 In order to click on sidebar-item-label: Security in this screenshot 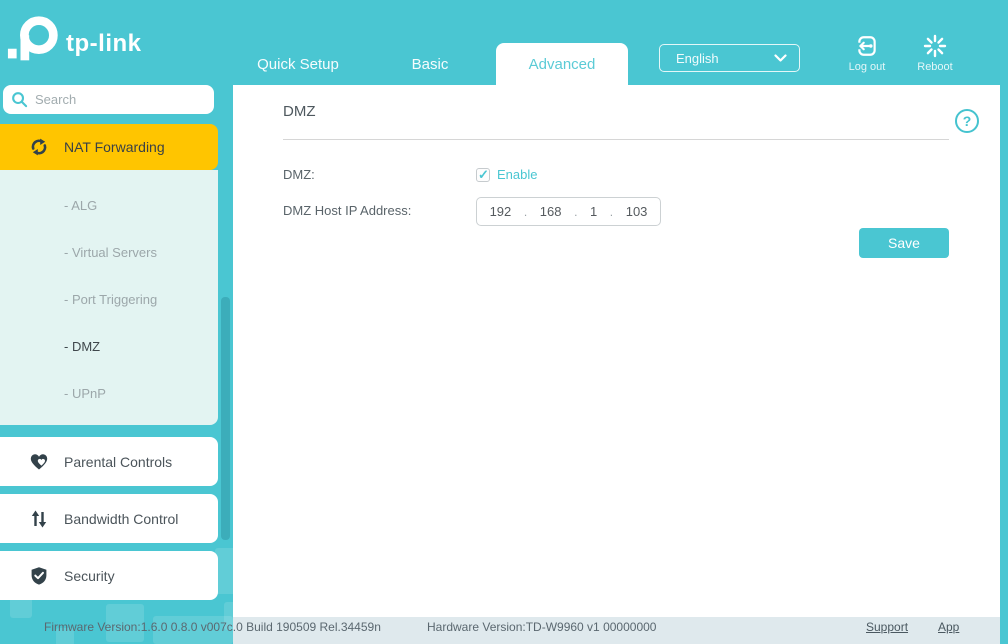, I will do `click(89, 575)`.